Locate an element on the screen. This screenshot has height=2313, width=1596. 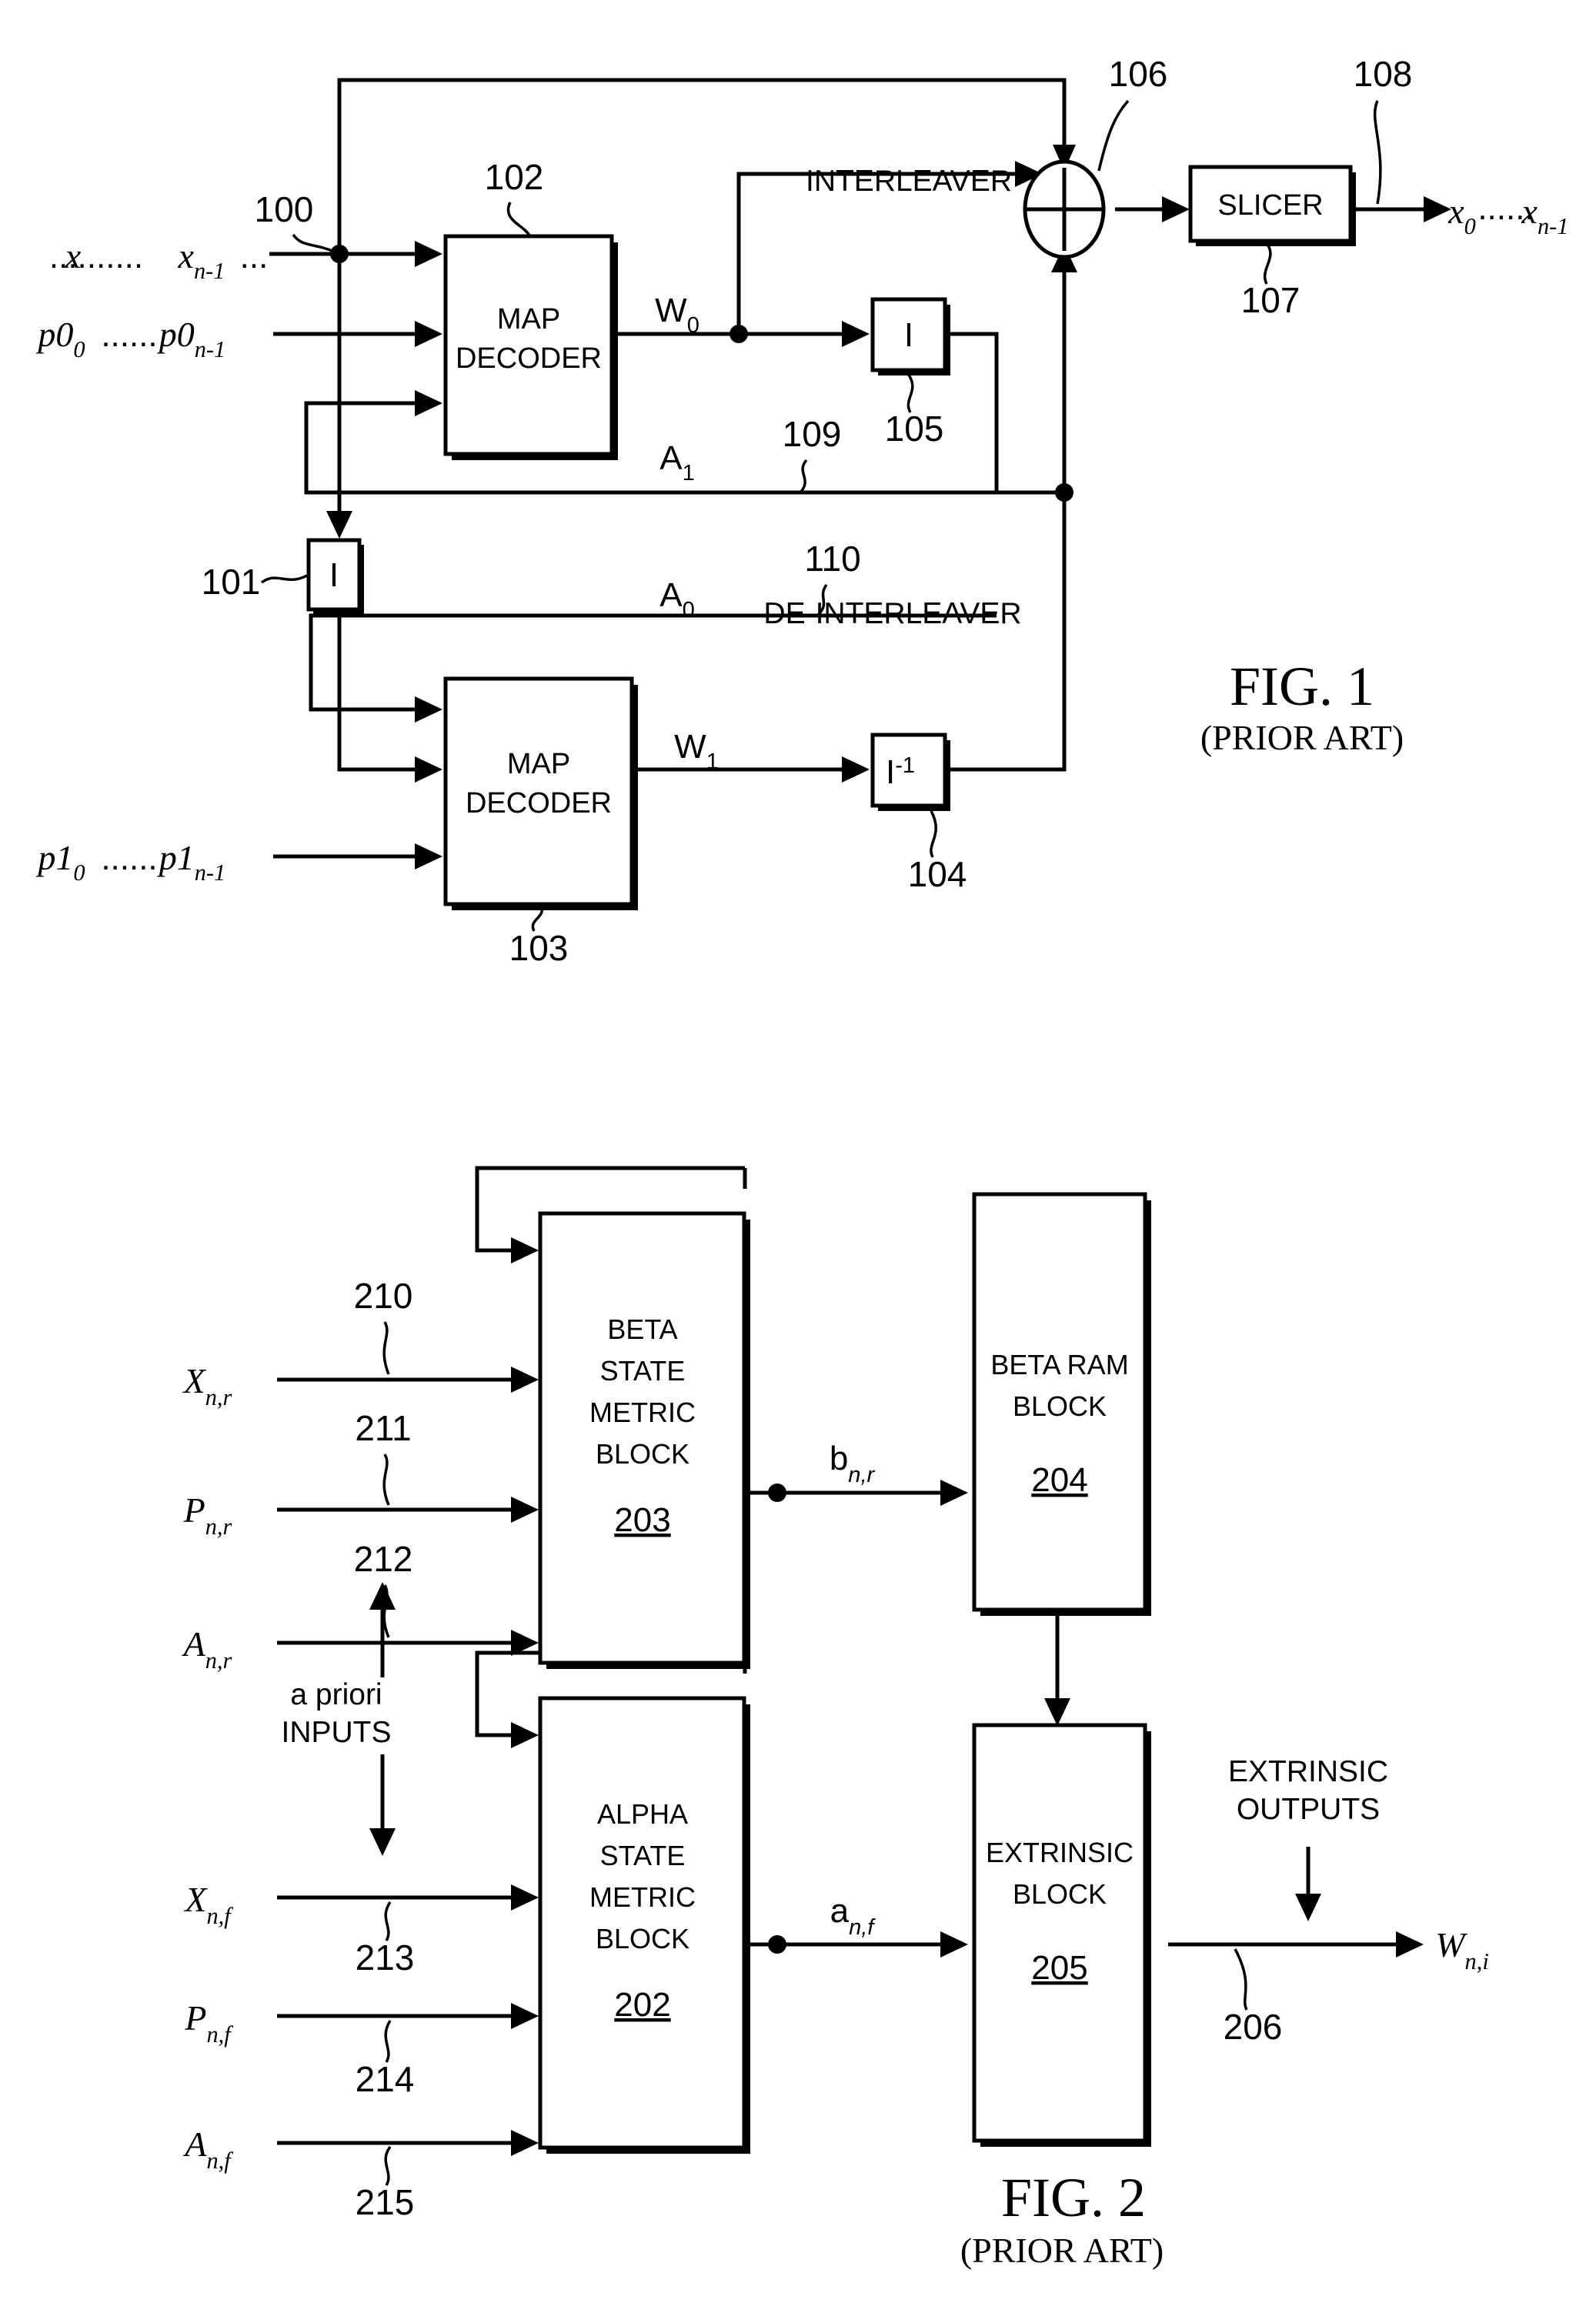
slicer-block: SLICER is located at coordinates (1272, 205).